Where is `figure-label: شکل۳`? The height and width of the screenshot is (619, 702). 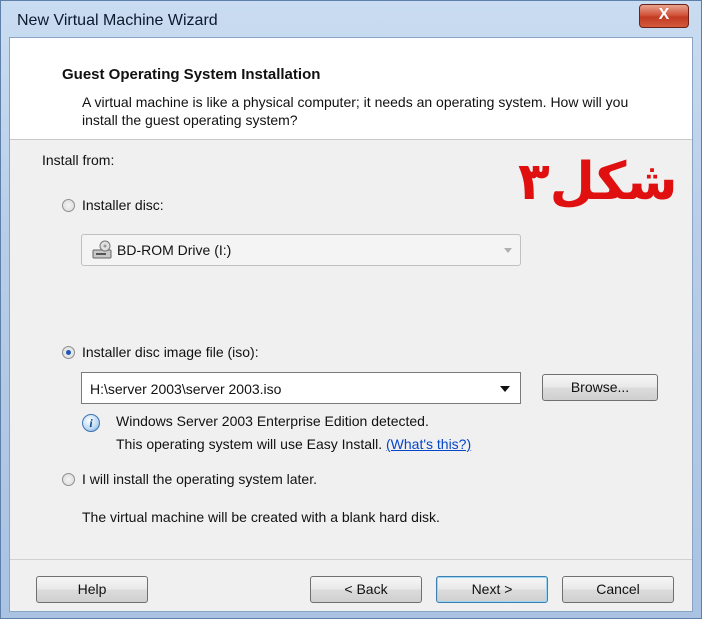 figure-label: شکل۳ is located at coordinates (598, 182).